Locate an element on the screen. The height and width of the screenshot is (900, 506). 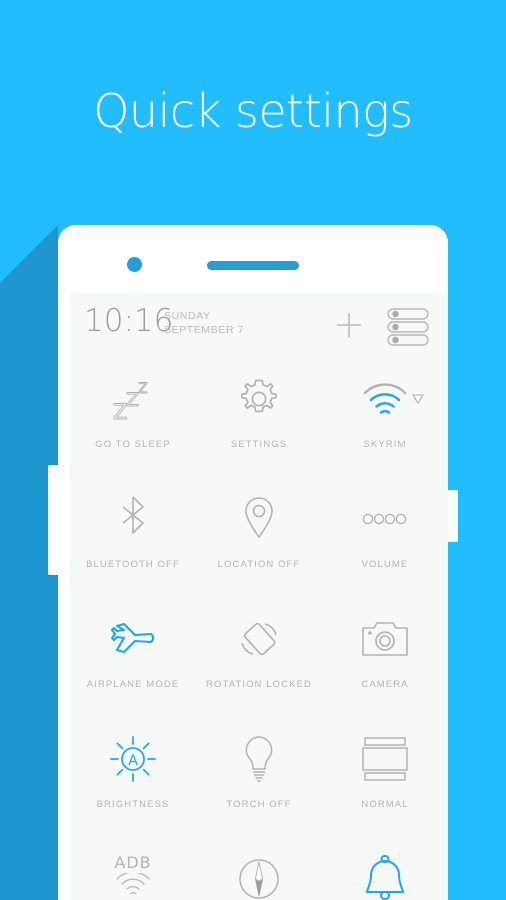
tile-label: ROTATION LOCKED is located at coordinates (259, 684).